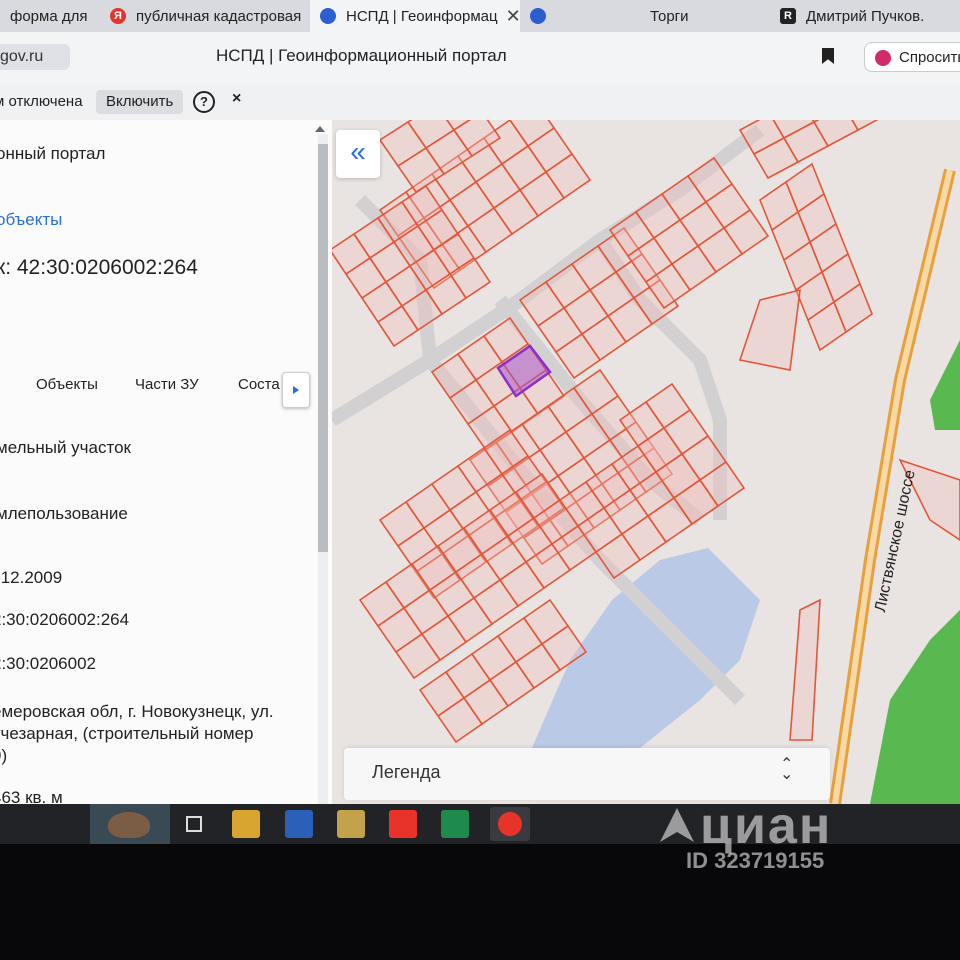  I want to click on close-notice-icon: ×, so click(236, 99).